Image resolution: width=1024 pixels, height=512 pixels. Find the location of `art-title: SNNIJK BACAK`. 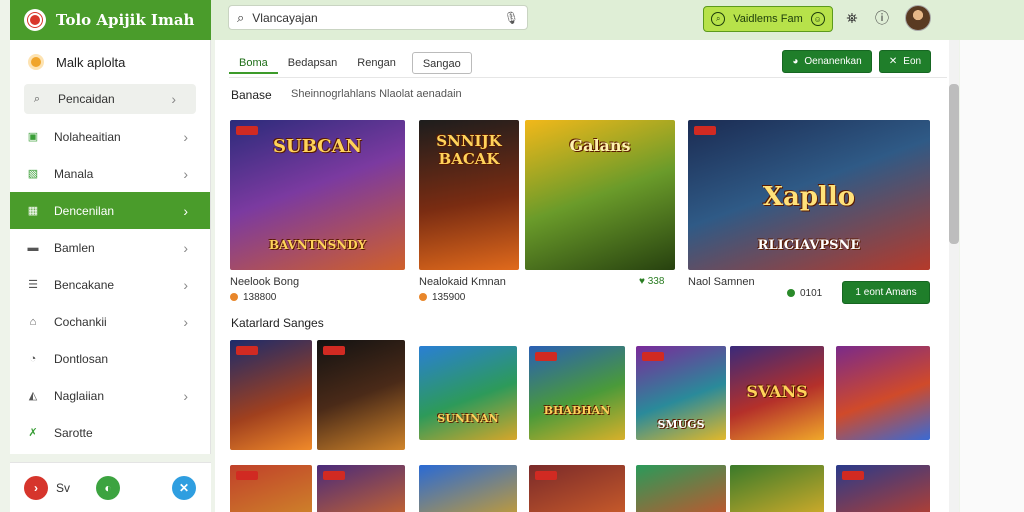

art-title: SNNIJK BACAK is located at coordinates (469, 150).